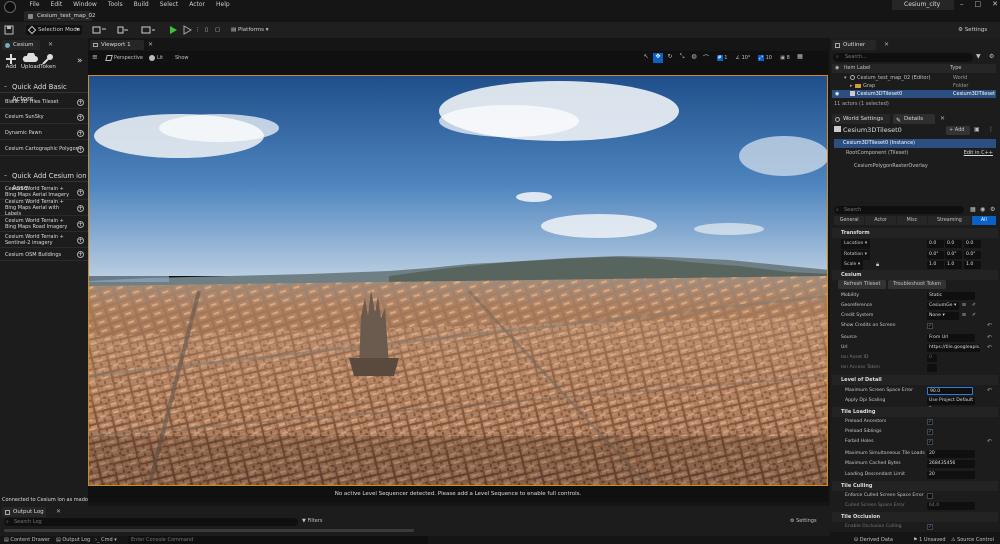 Image resolution: width=1000 pixels, height=544 pixels. What do you see at coordinates (917, 284) in the screenshot?
I see `troubleshoot-token-button: Troubleshoot Token` at bounding box center [917, 284].